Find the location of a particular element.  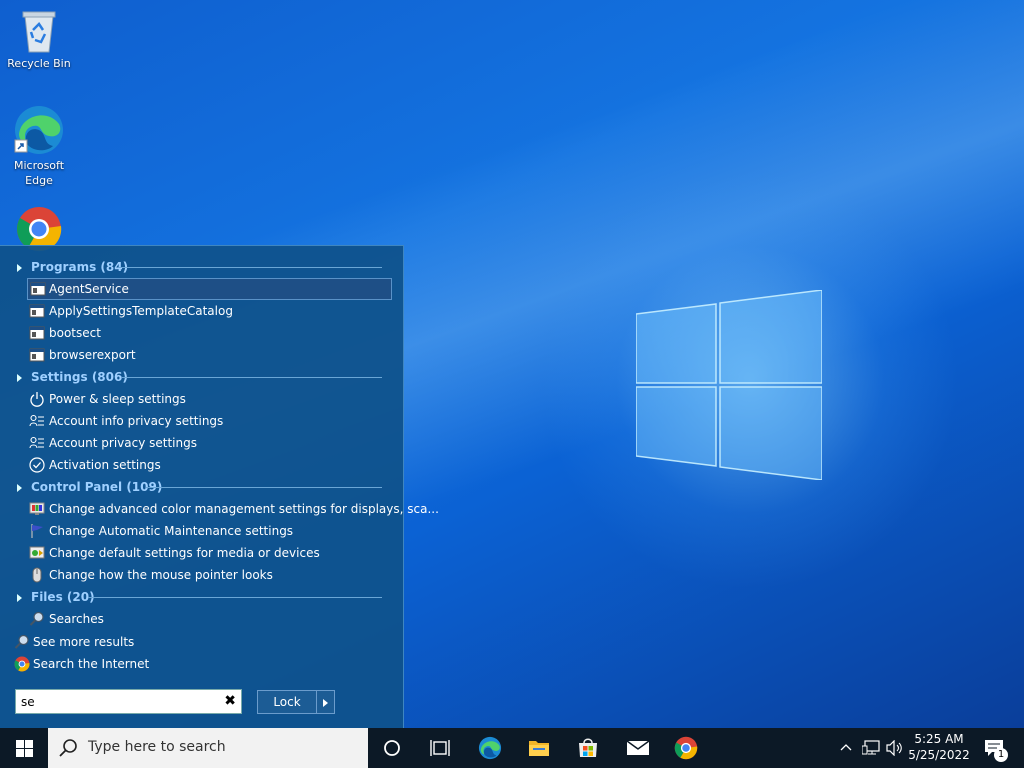

start-search-box: ✖ is located at coordinates (128, 701).